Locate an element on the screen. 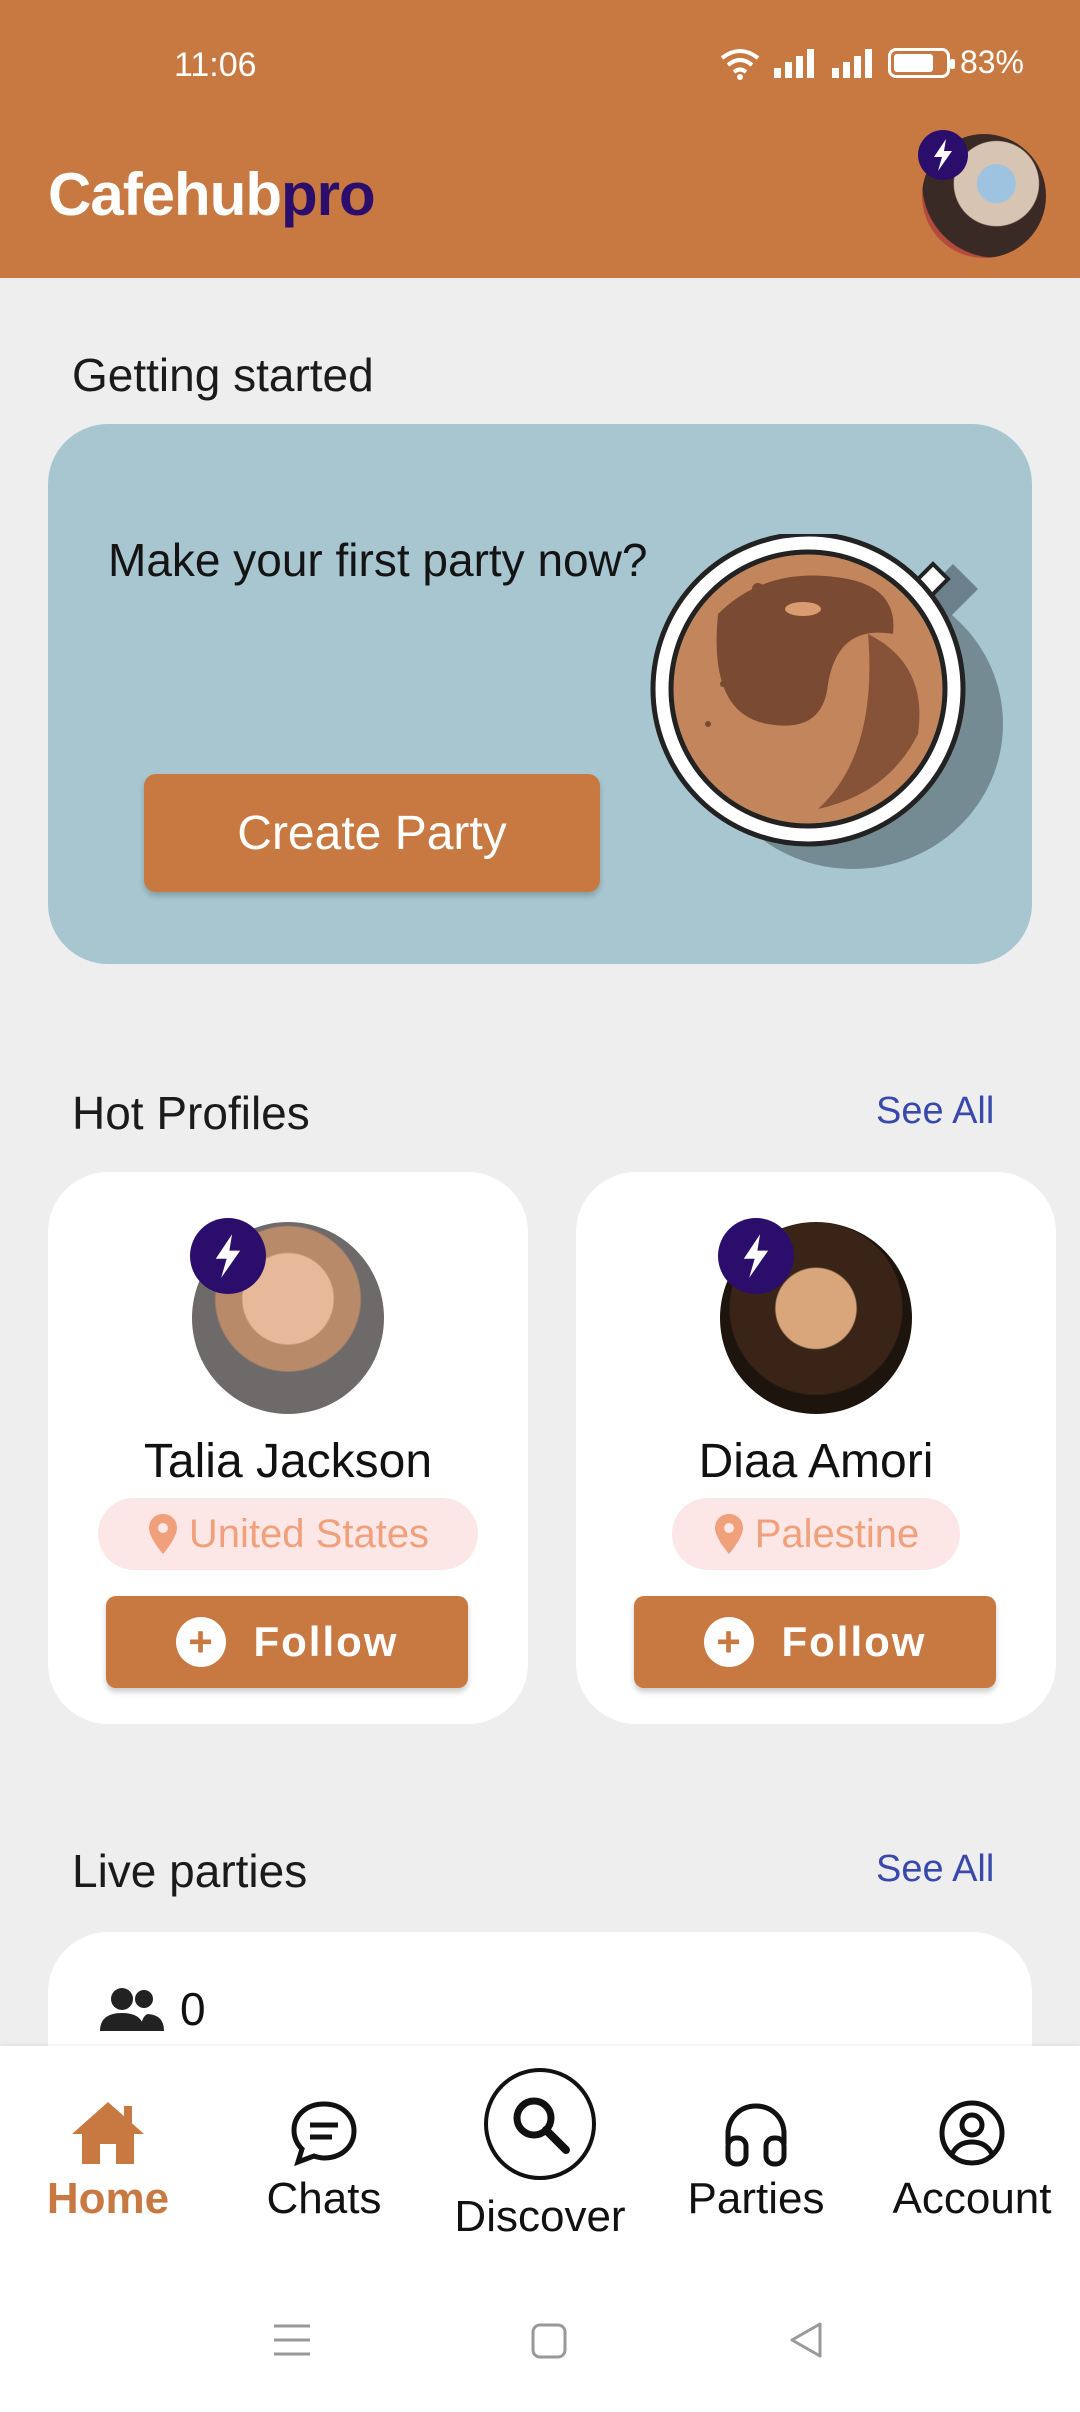  profile-card: Talia Jackson United States + Follow is located at coordinates (288, 1448).